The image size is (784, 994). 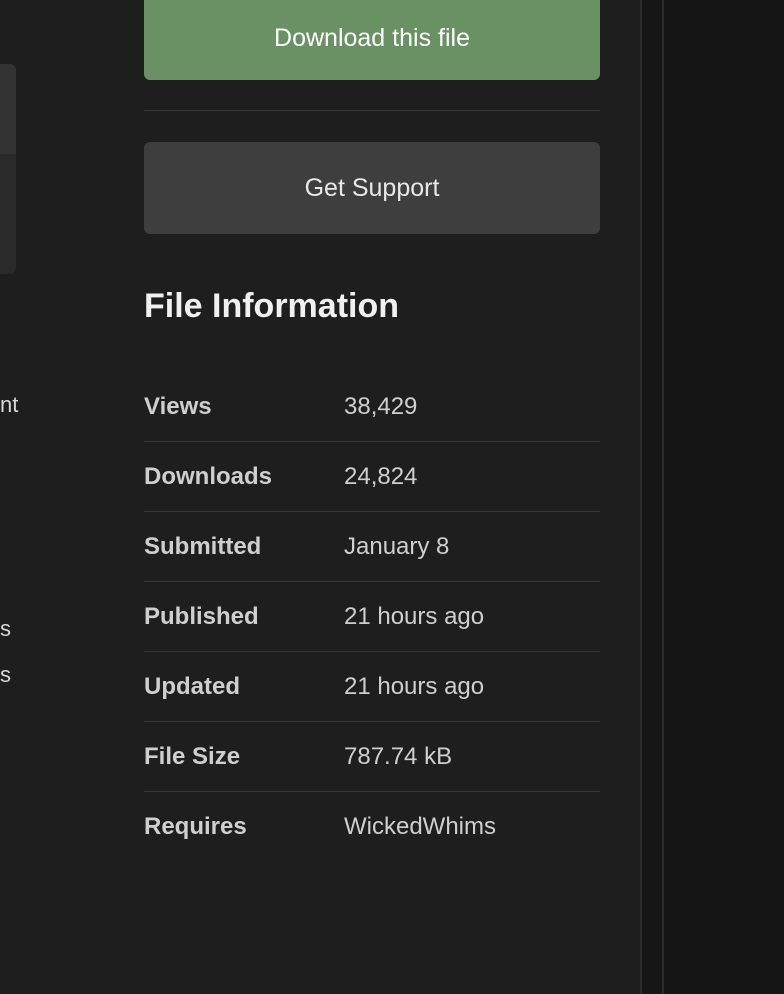 What do you see at coordinates (381, 406) in the screenshot?
I see `info-value: 38,429` at bounding box center [381, 406].